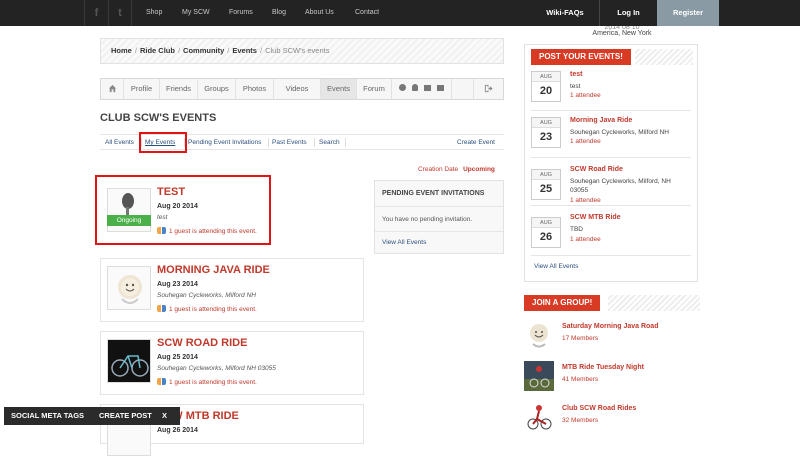 This screenshot has width=800, height=456. I want to click on tab-groups: Groups, so click(217, 89).